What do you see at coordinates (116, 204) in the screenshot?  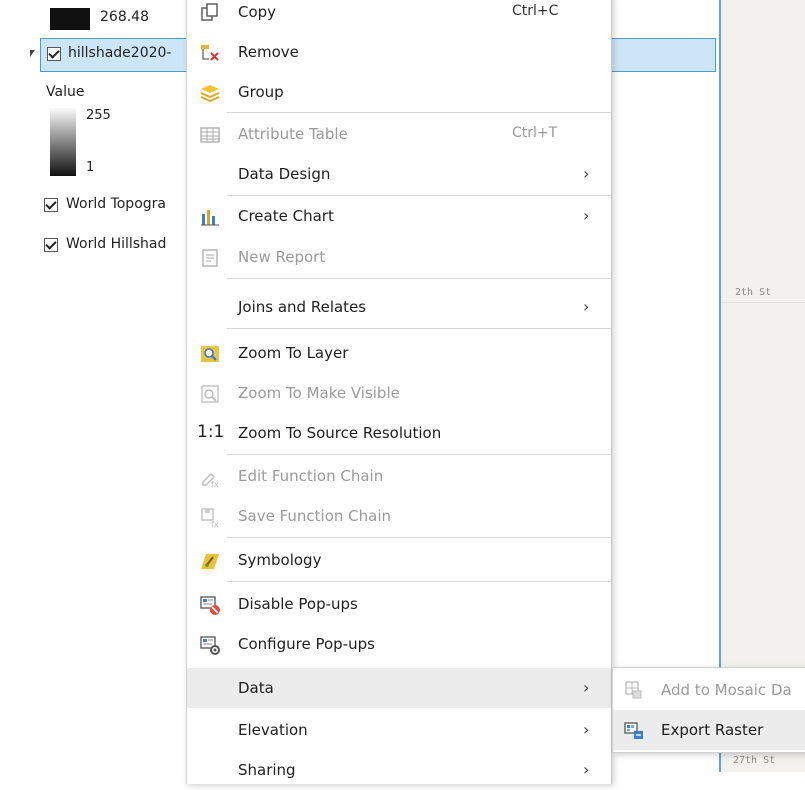 I see `layer-name: World Topogra` at bounding box center [116, 204].